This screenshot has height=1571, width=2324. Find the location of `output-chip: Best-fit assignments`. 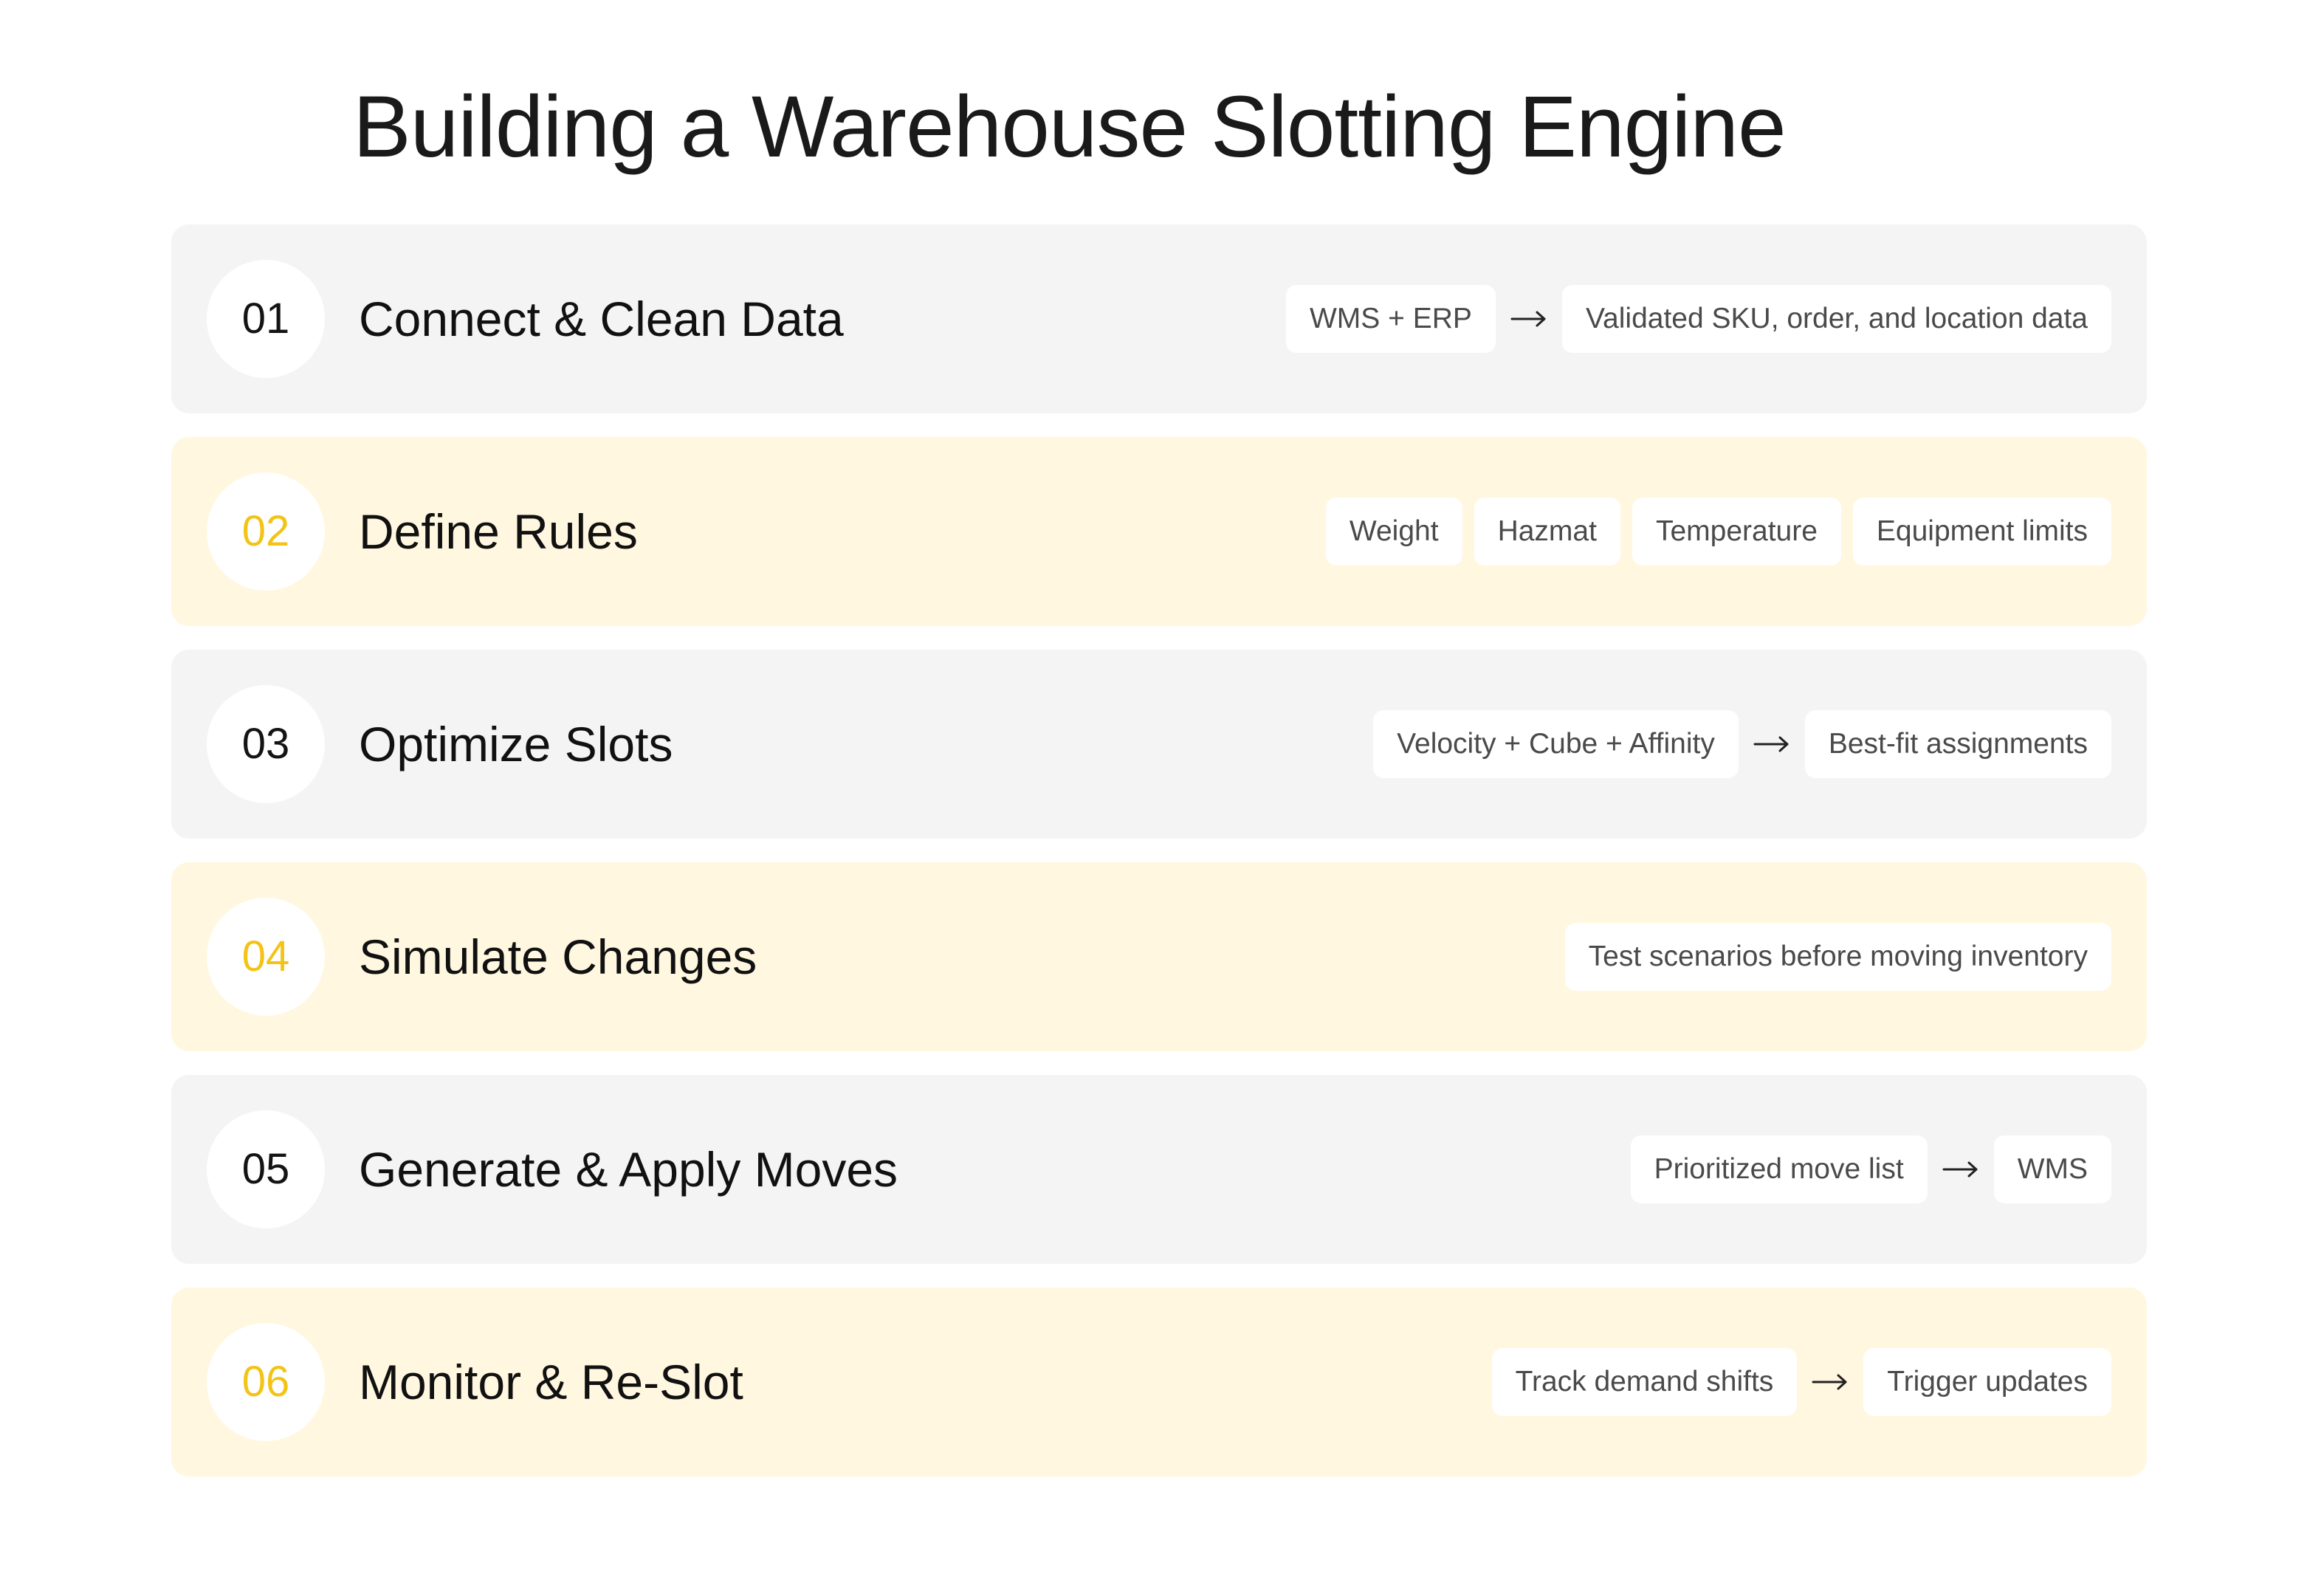

output-chip: Best-fit assignments is located at coordinates (1958, 744).